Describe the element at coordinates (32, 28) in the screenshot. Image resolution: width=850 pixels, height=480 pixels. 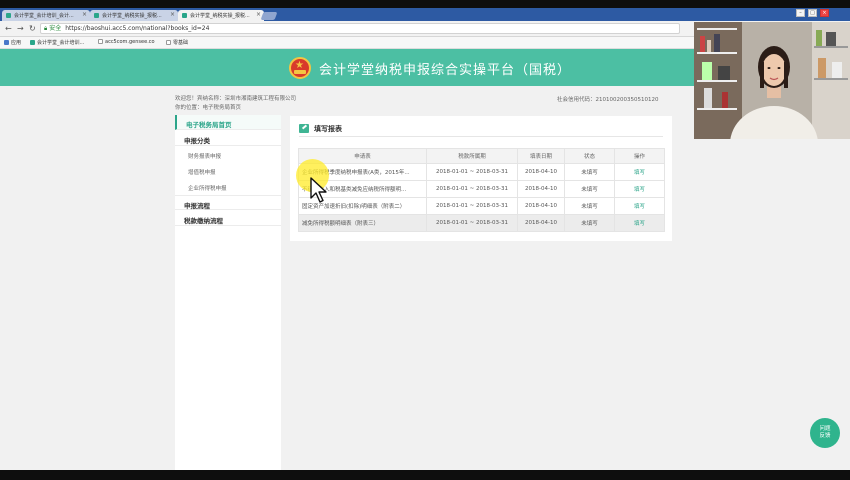
I see `reload-icon: ↻` at that location.